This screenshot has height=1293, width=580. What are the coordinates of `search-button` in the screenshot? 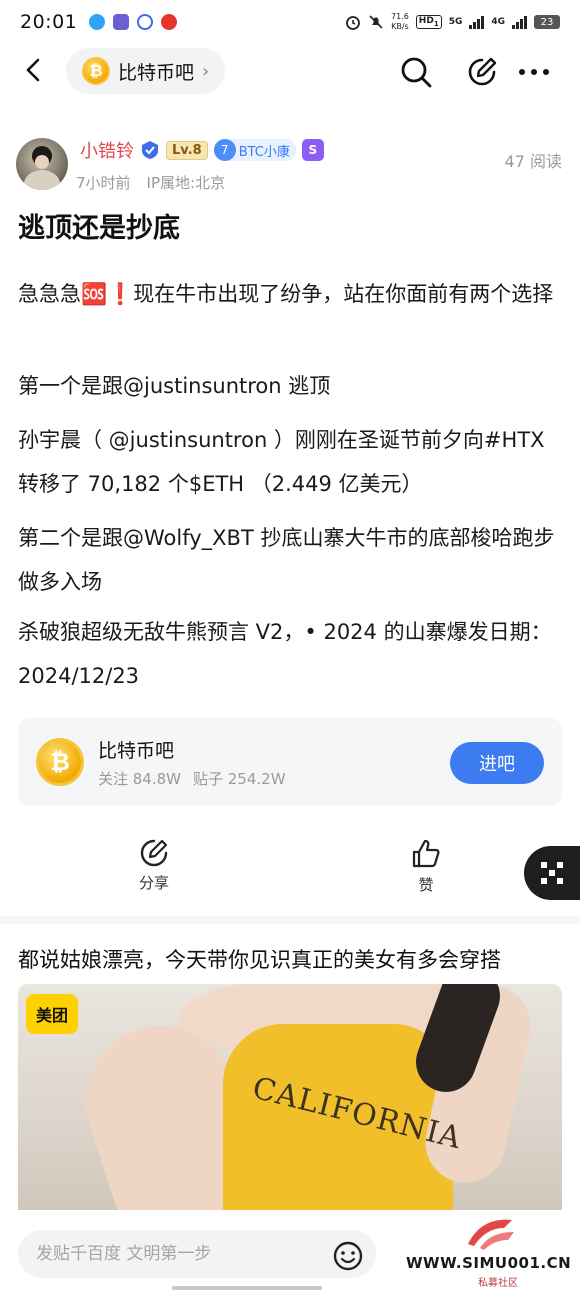 It's located at (416, 72).